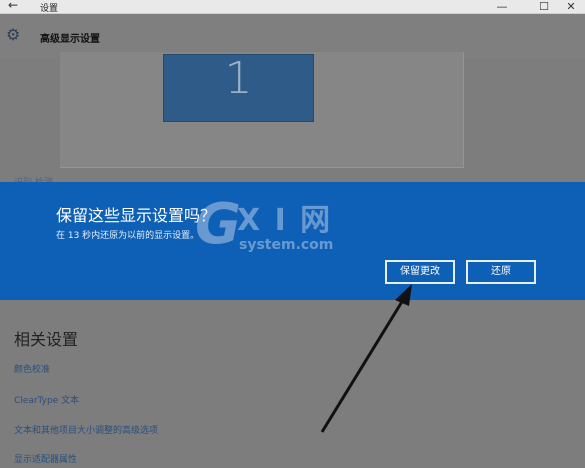 The width and height of the screenshot is (585, 468). Describe the element at coordinates (502, 7) in the screenshot. I see `minimize-button: —` at that location.